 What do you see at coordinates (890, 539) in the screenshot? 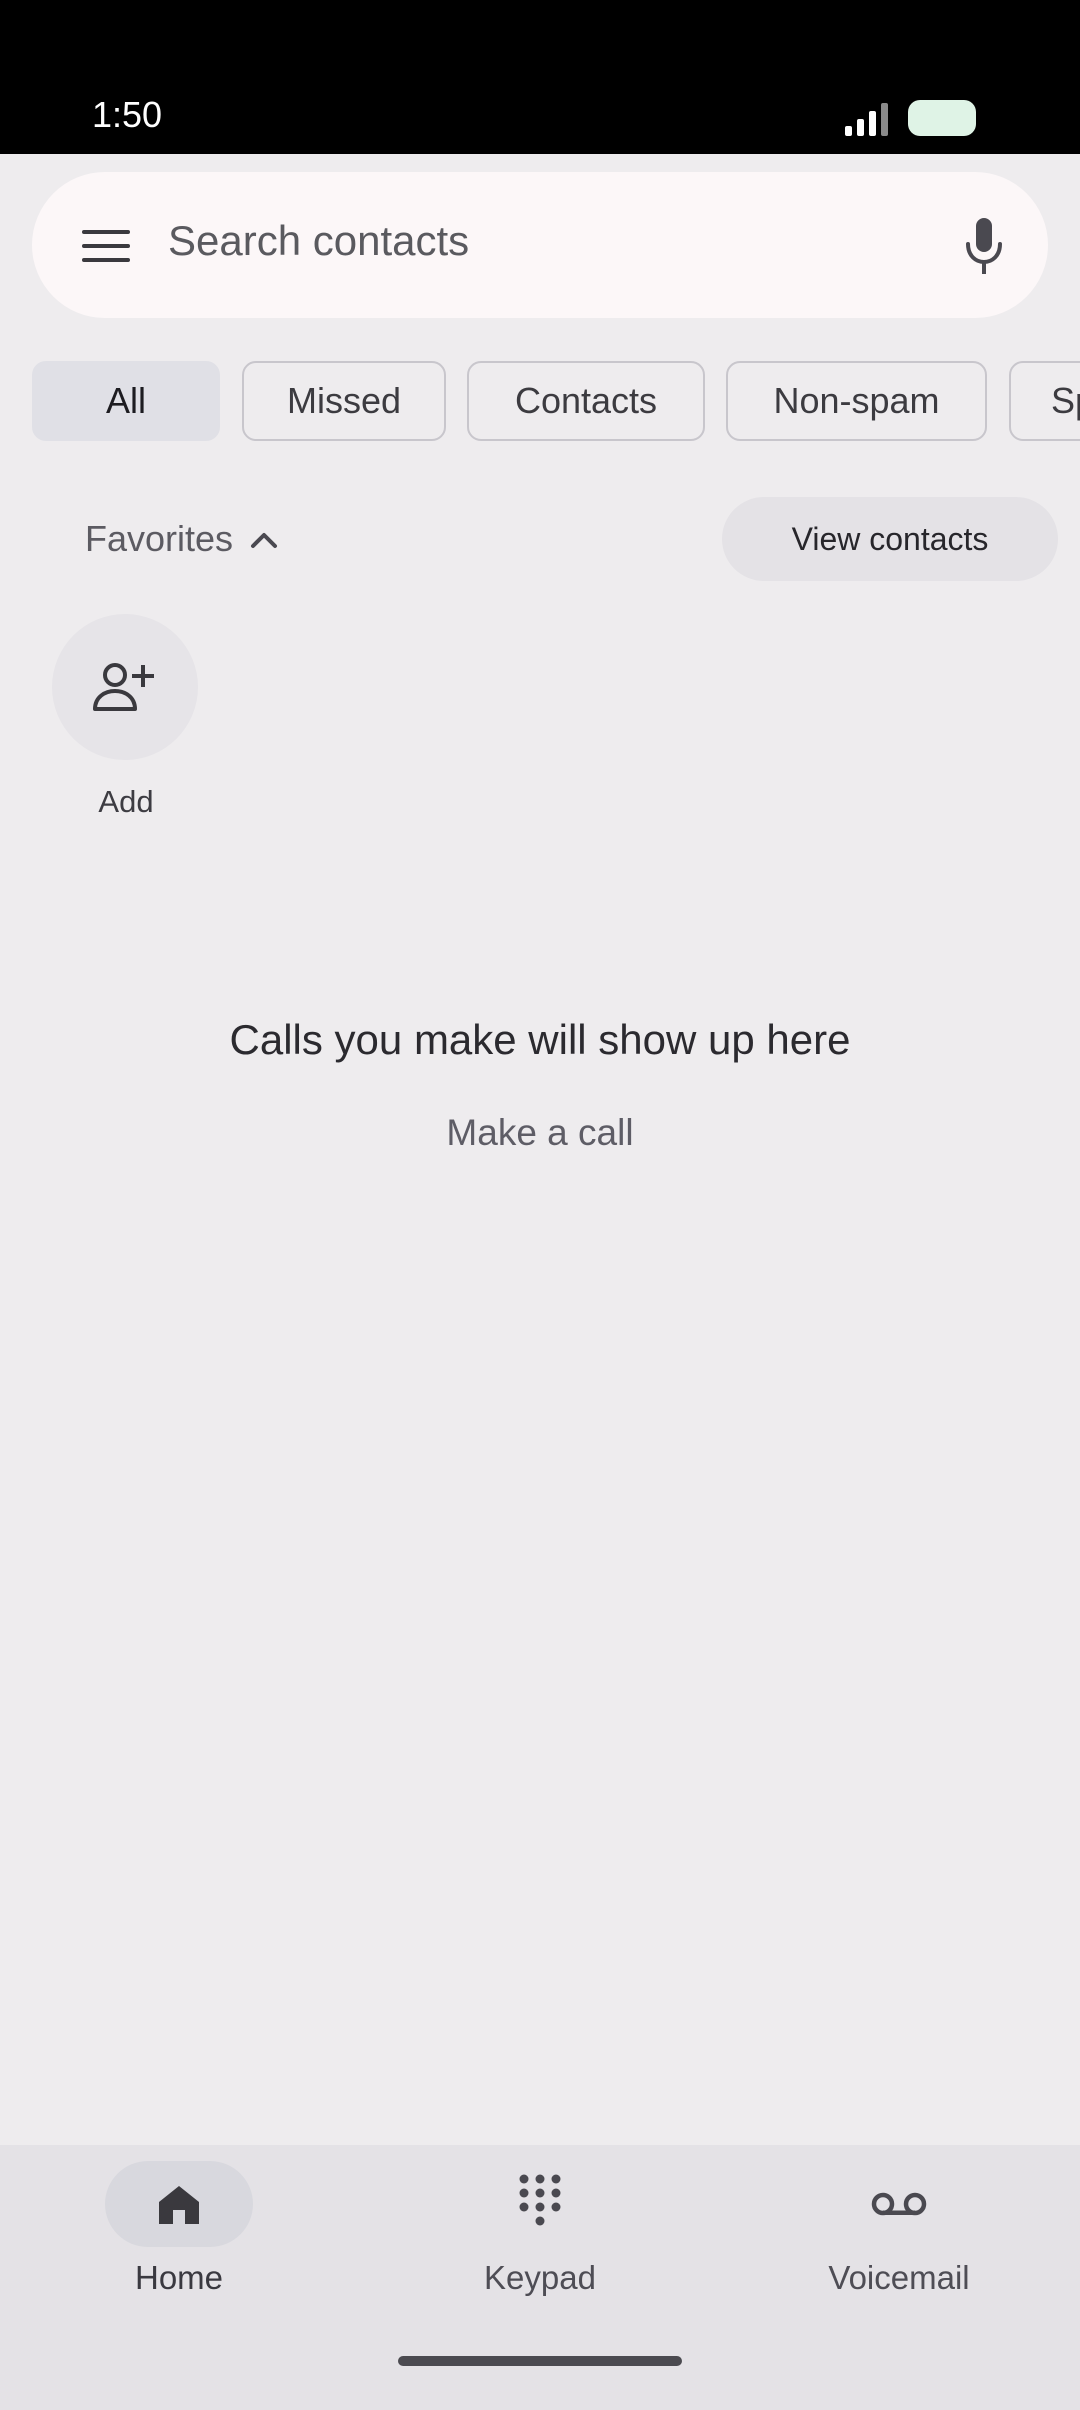
I see `view-contacts-button: View contacts` at bounding box center [890, 539].